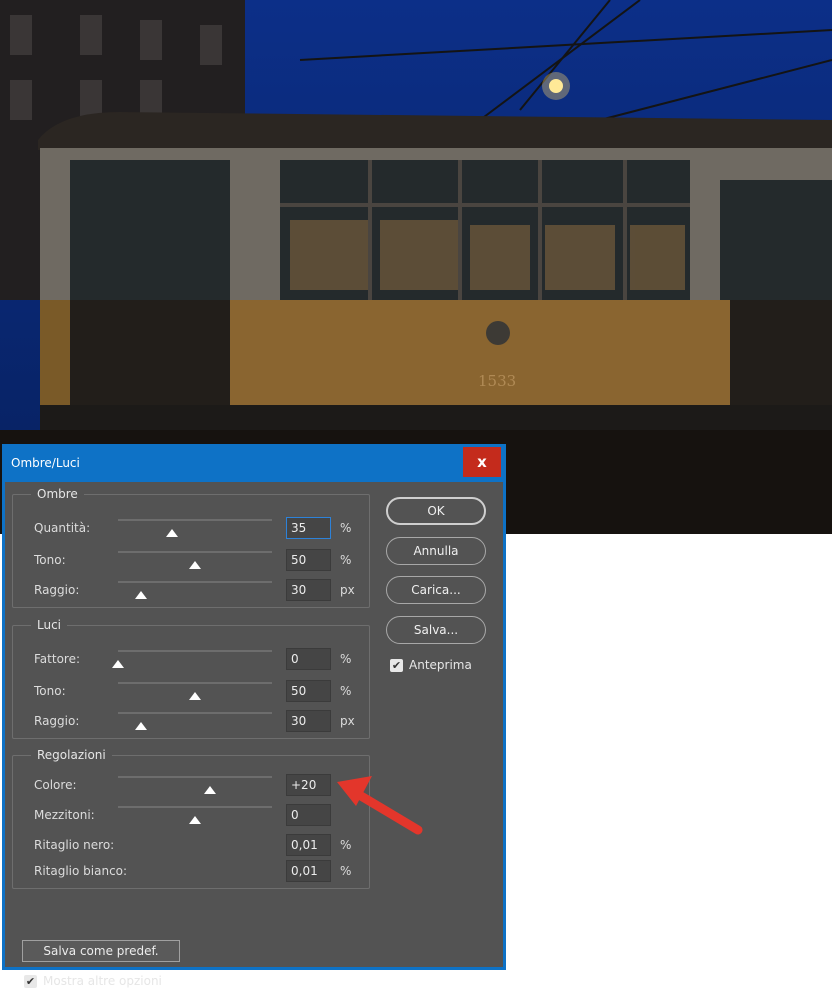 This screenshot has height=988, width=832. I want to click on adjustments-midtones-slider, so click(195, 815).